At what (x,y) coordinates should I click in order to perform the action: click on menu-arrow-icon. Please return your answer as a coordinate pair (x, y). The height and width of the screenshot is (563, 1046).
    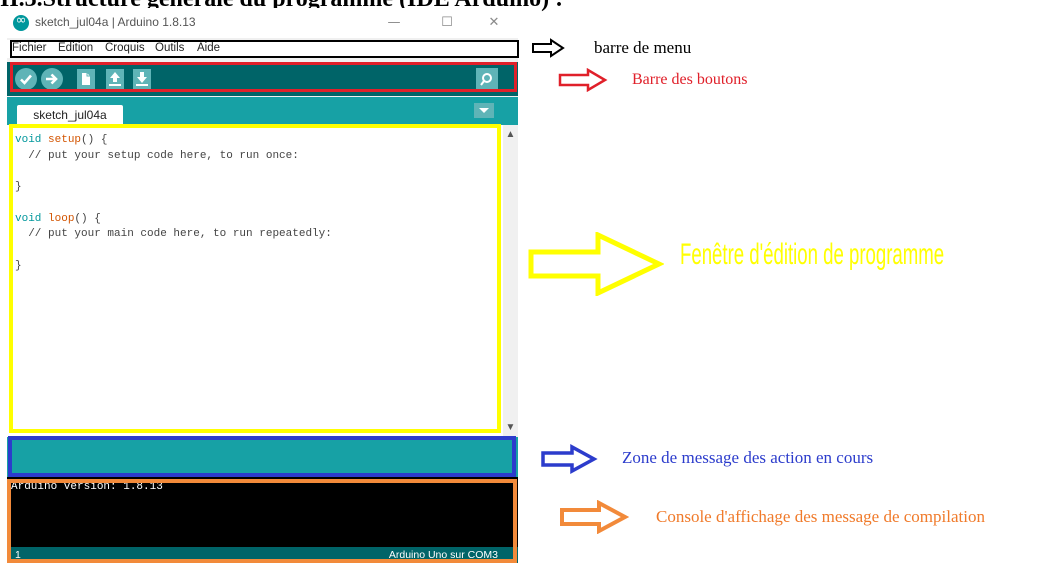
    Looking at the image, I should click on (548, 48).